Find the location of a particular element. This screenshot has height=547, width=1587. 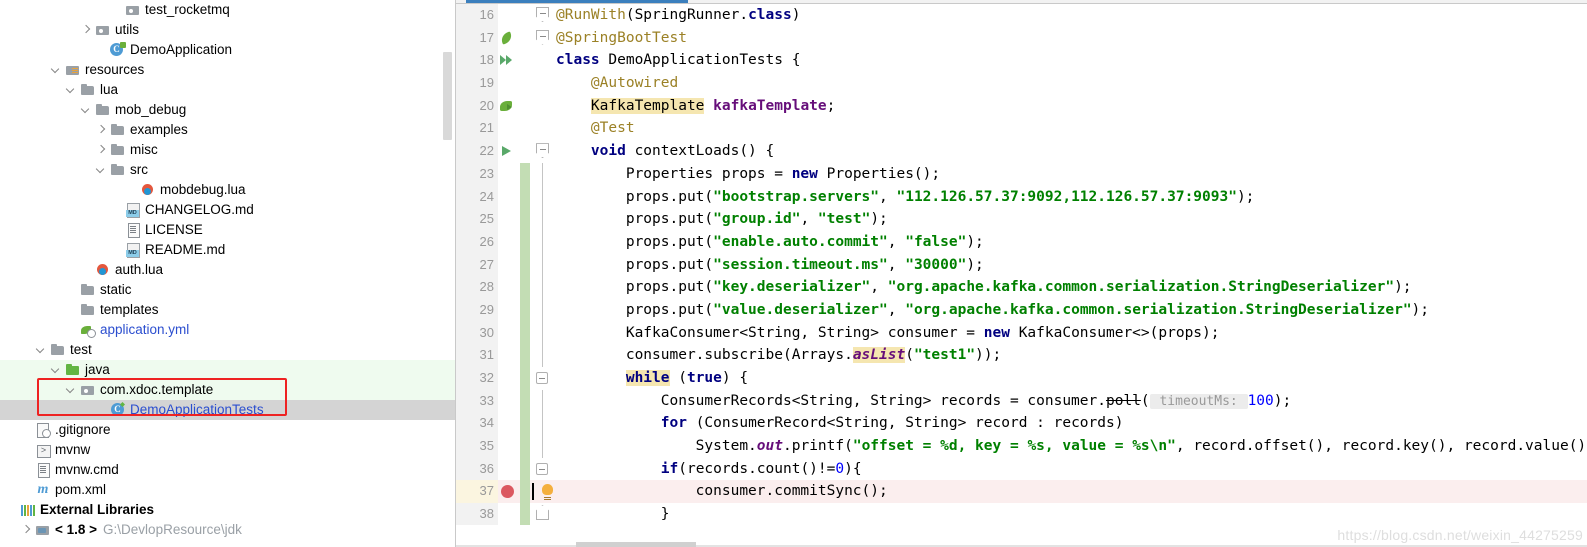

project-tree-scrollbar is located at coordinates (447, 96).